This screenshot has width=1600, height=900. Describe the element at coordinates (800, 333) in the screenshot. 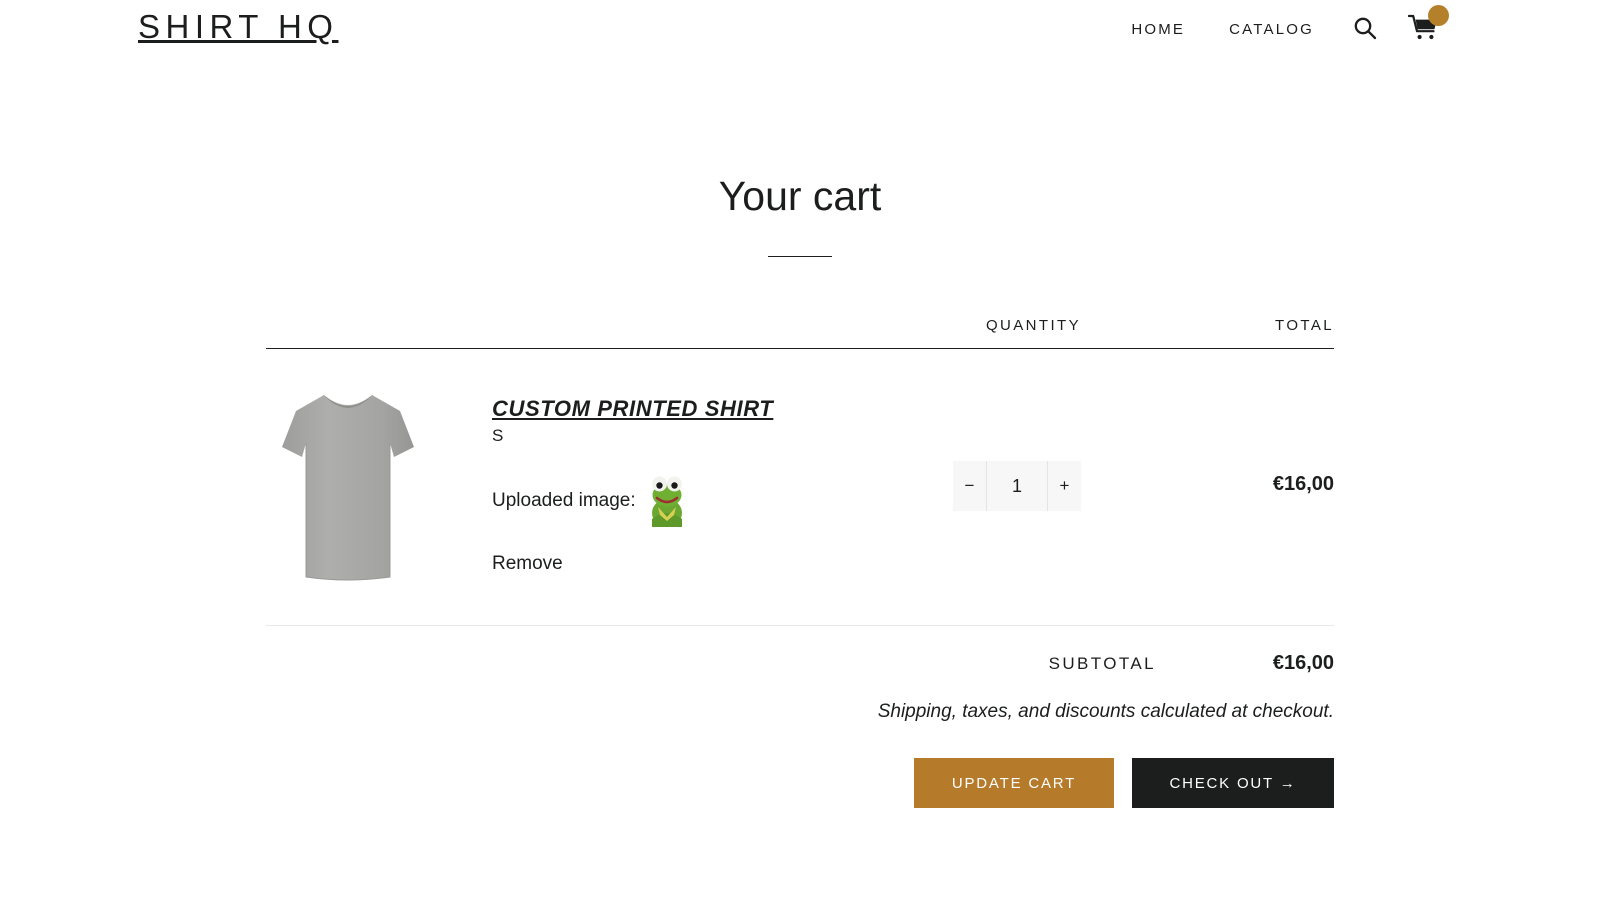

I see `cart-table-header: QUANTITY TOTAL` at that location.